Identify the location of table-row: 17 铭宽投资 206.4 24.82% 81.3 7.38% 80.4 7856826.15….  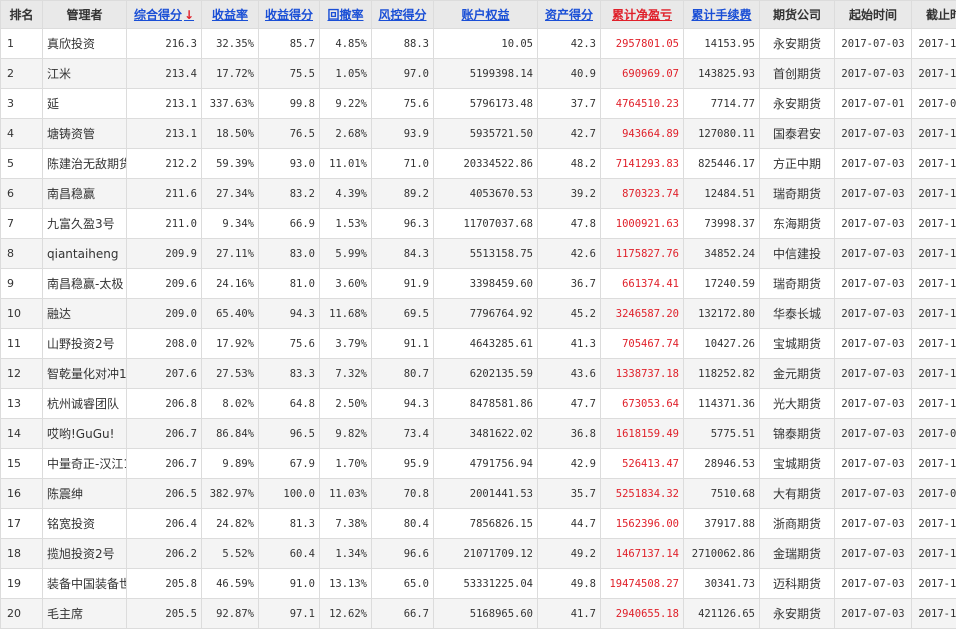
(478, 523).